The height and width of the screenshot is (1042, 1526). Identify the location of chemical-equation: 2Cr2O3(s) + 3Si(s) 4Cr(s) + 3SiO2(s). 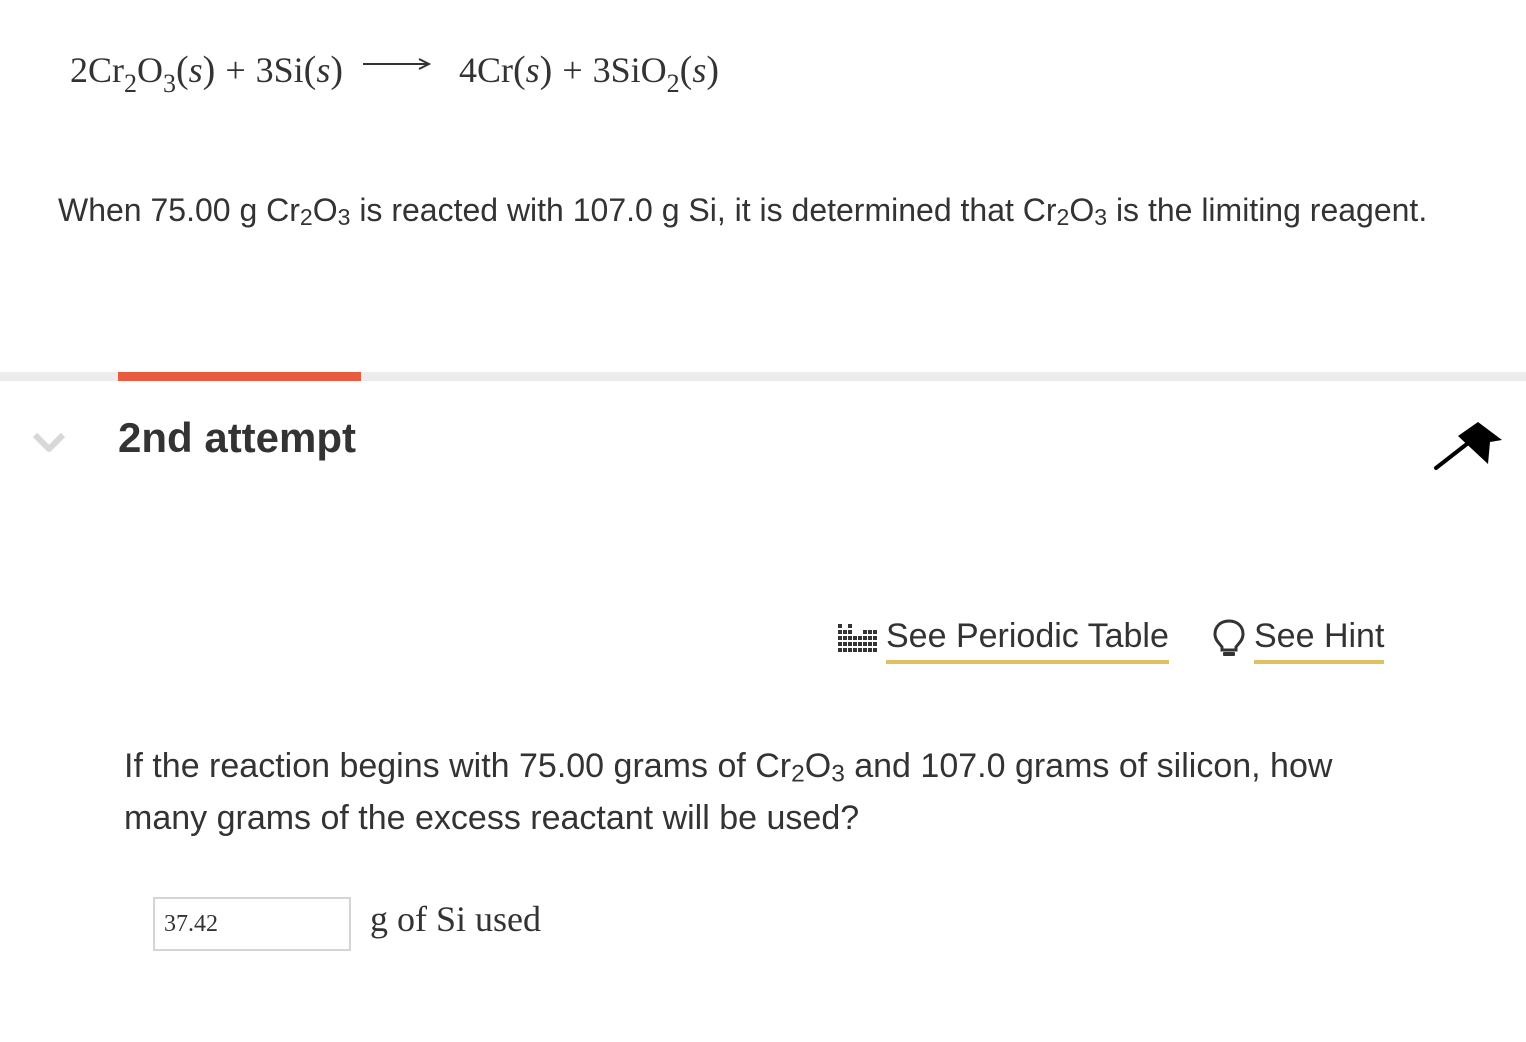
(394, 73).